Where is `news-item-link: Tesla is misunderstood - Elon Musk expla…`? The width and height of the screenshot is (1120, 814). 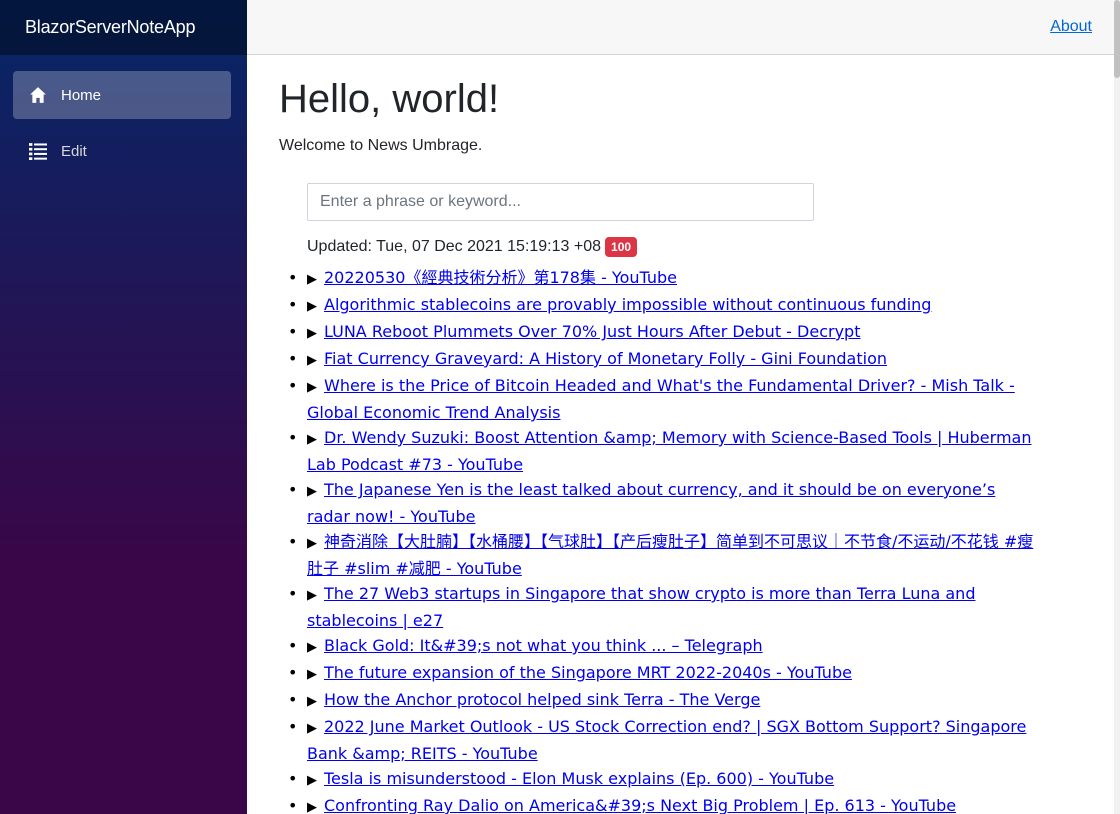
news-item-link: Tesla is misunderstood - Elon Musk expla… is located at coordinates (579, 778).